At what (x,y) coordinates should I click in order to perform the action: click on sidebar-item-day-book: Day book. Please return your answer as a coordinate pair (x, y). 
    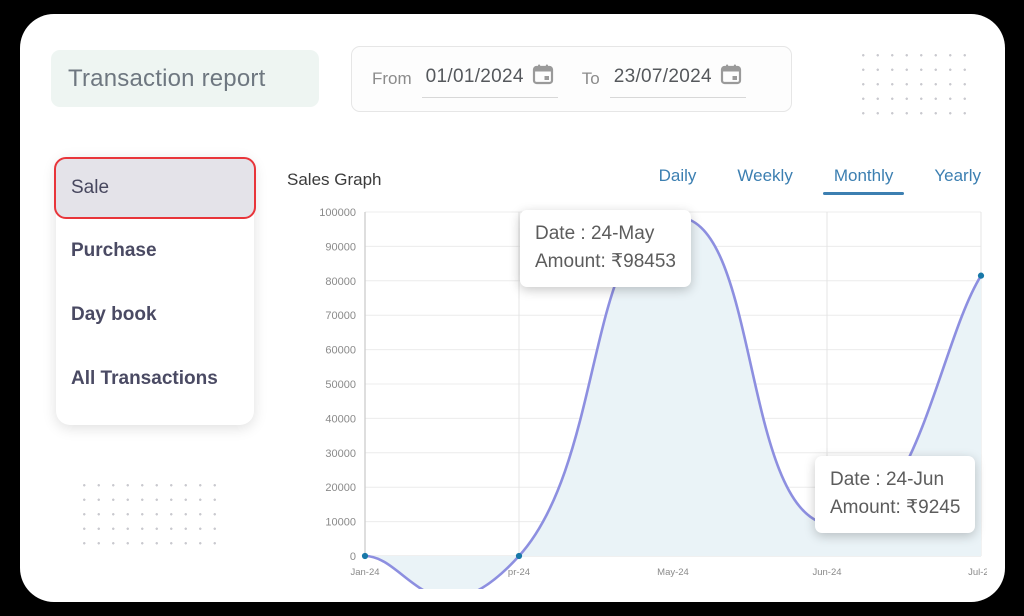
    Looking at the image, I should click on (155, 315).